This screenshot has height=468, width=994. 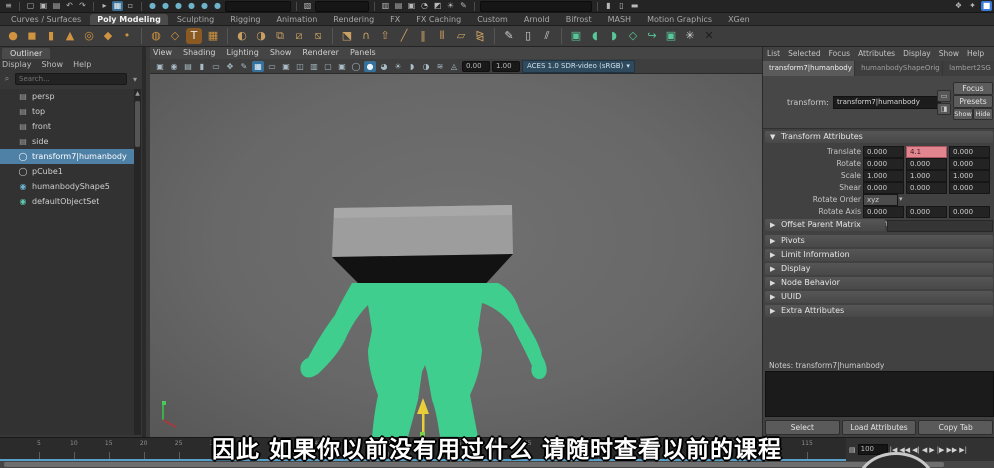 I want to click on outliner-item: ▤ persp, so click(x=69, y=96).